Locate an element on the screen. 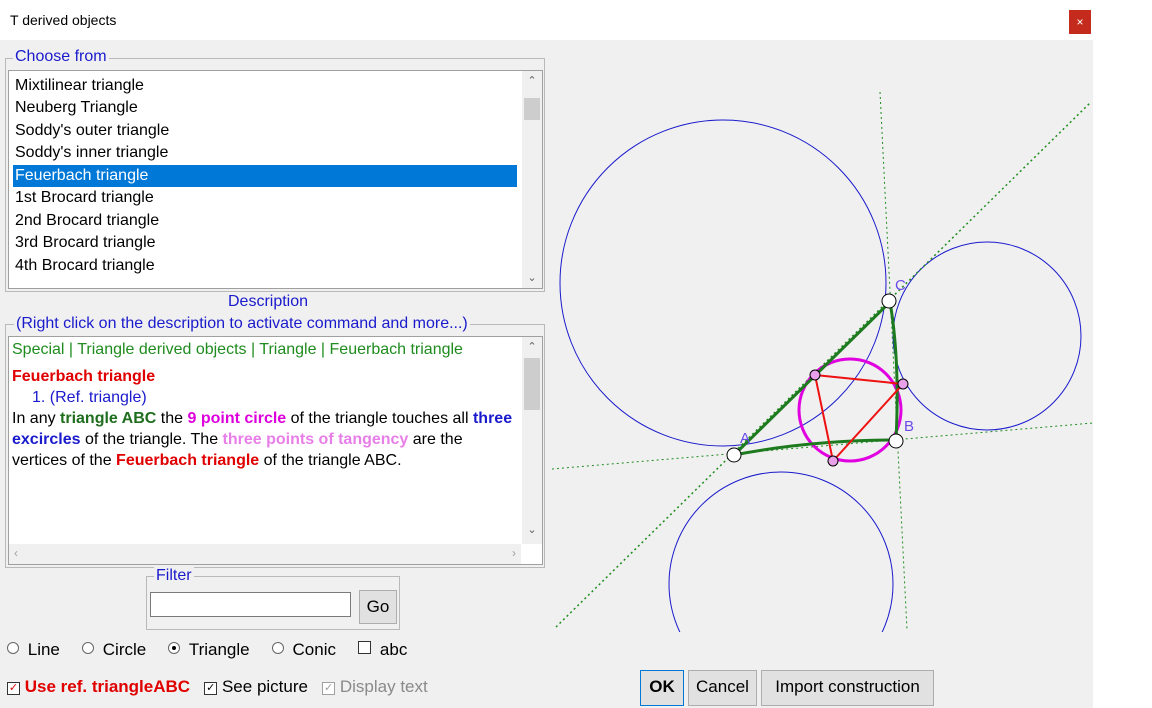 The height and width of the screenshot is (708, 1152). radio-triangle: Triangle is located at coordinates (210, 649).